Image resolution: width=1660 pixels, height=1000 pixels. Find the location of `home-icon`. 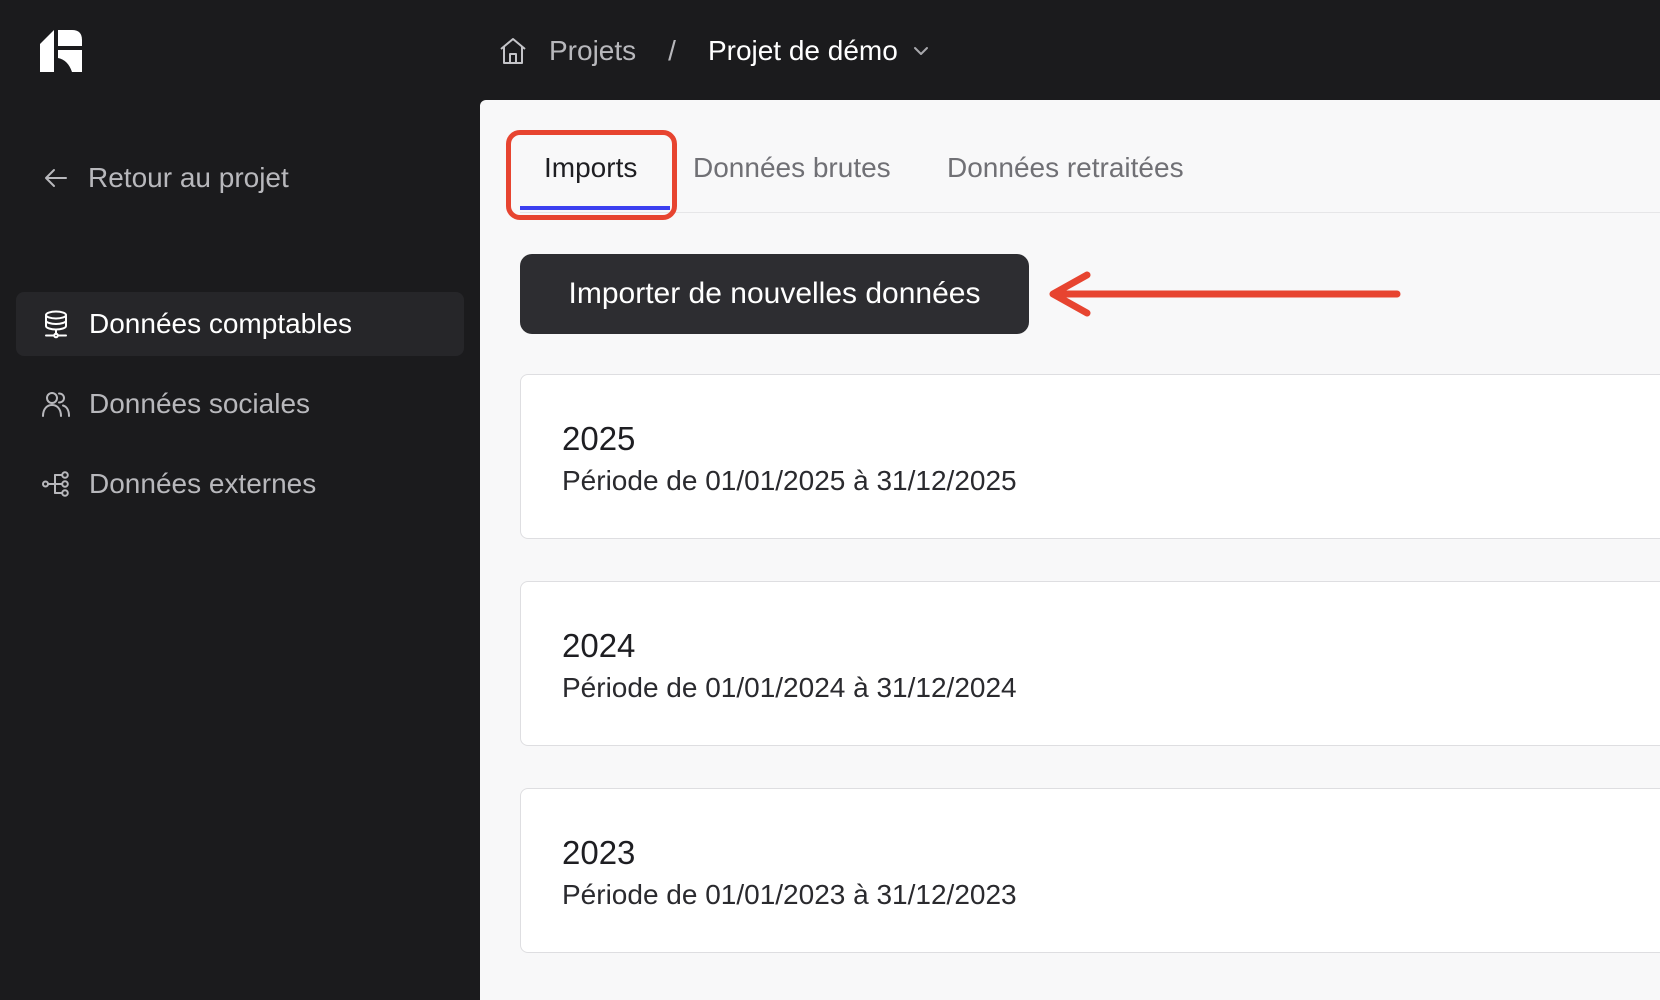

home-icon is located at coordinates (513, 51).